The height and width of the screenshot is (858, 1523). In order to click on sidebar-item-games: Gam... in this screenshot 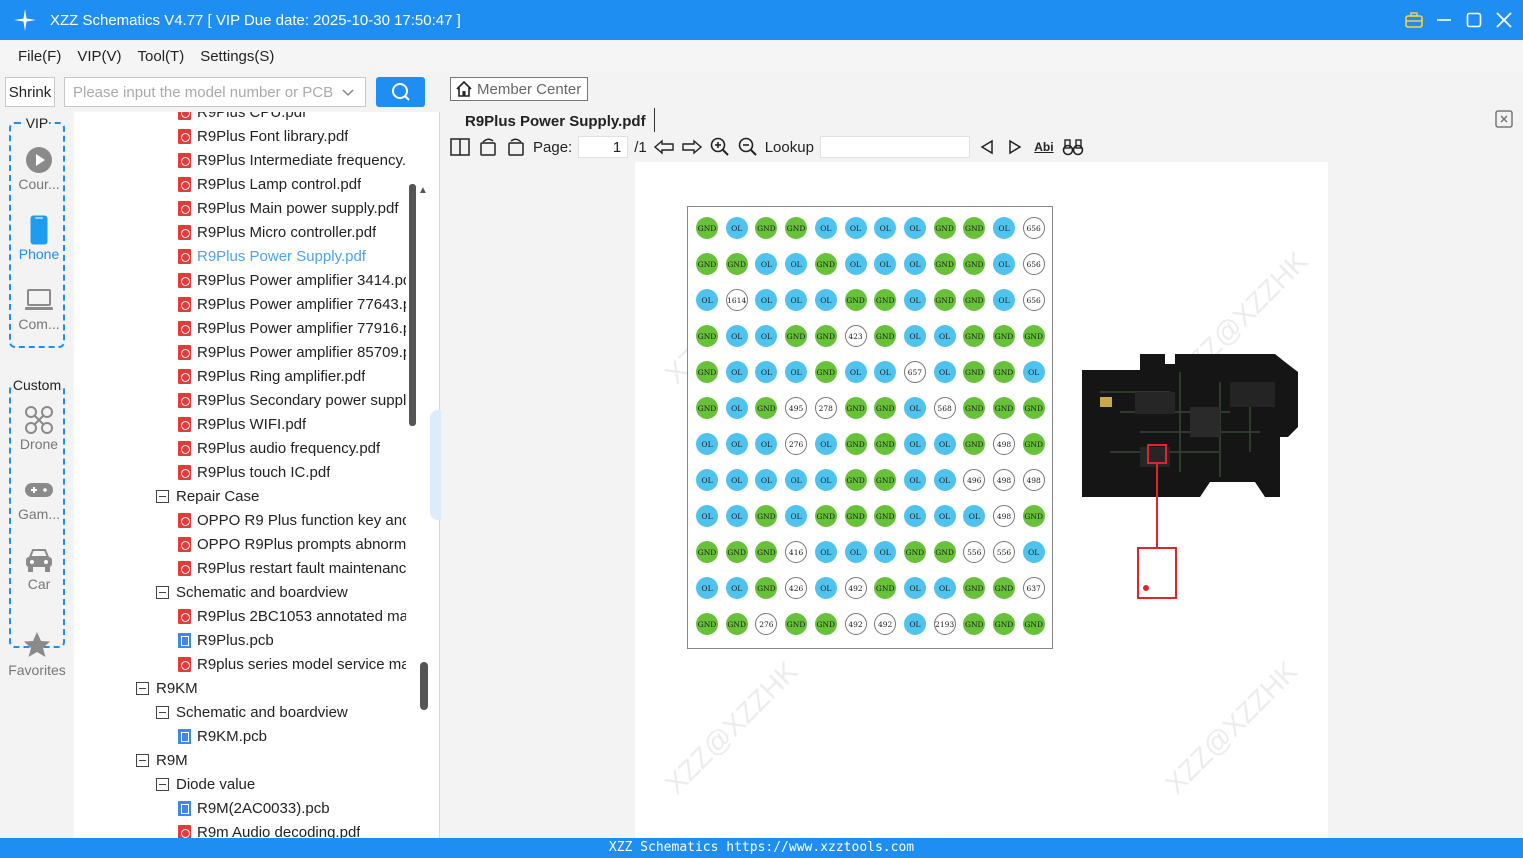, I will do `click(39, 498)`.